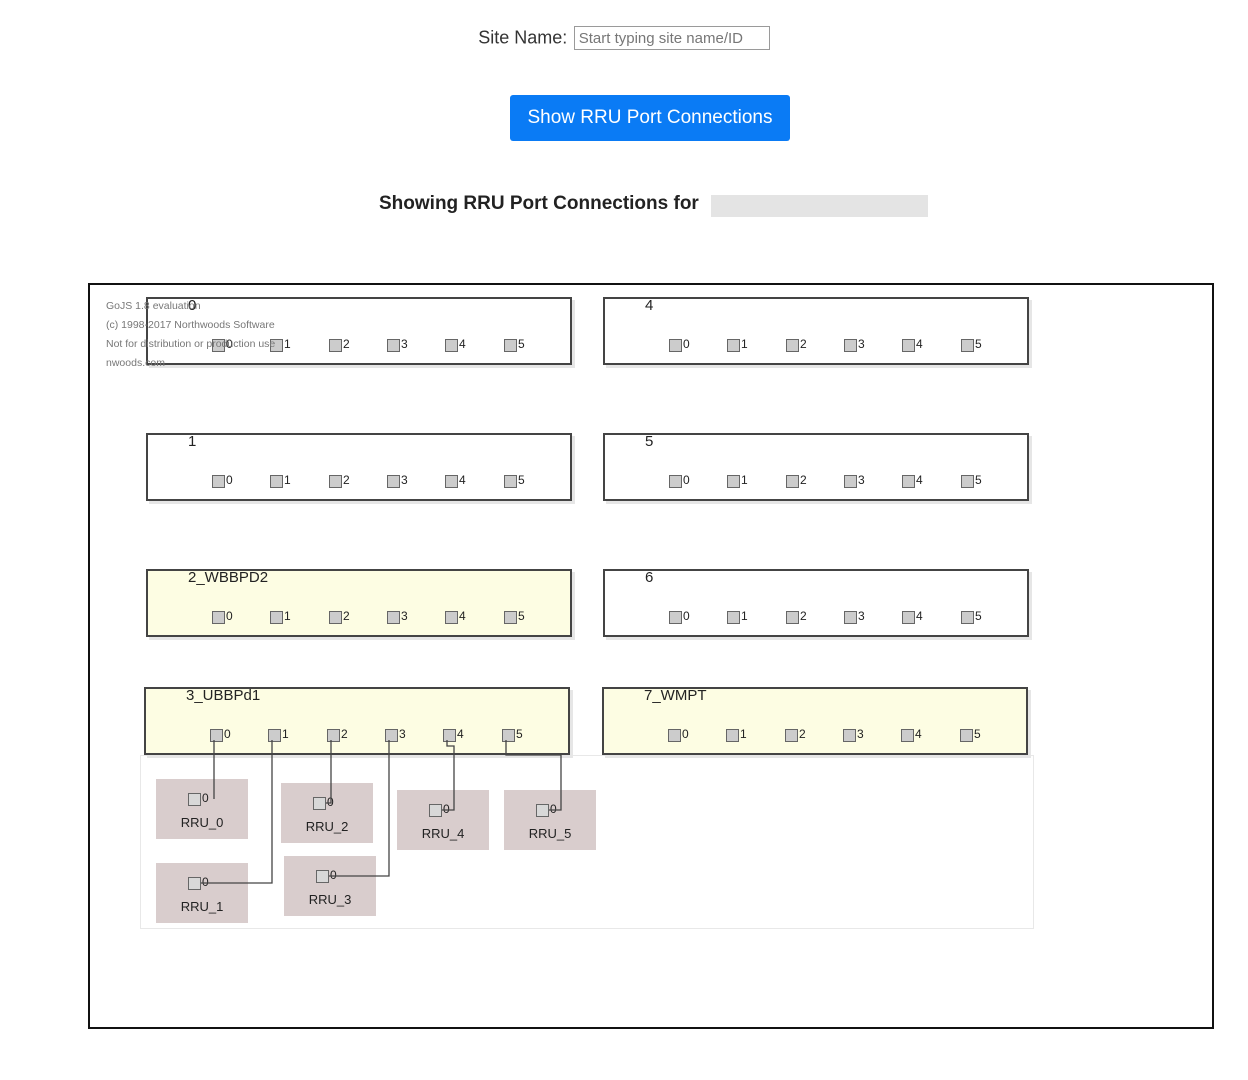  Describe the element at coordinates (671, 38) in the screenshot. I see `site-name-input` at that location.